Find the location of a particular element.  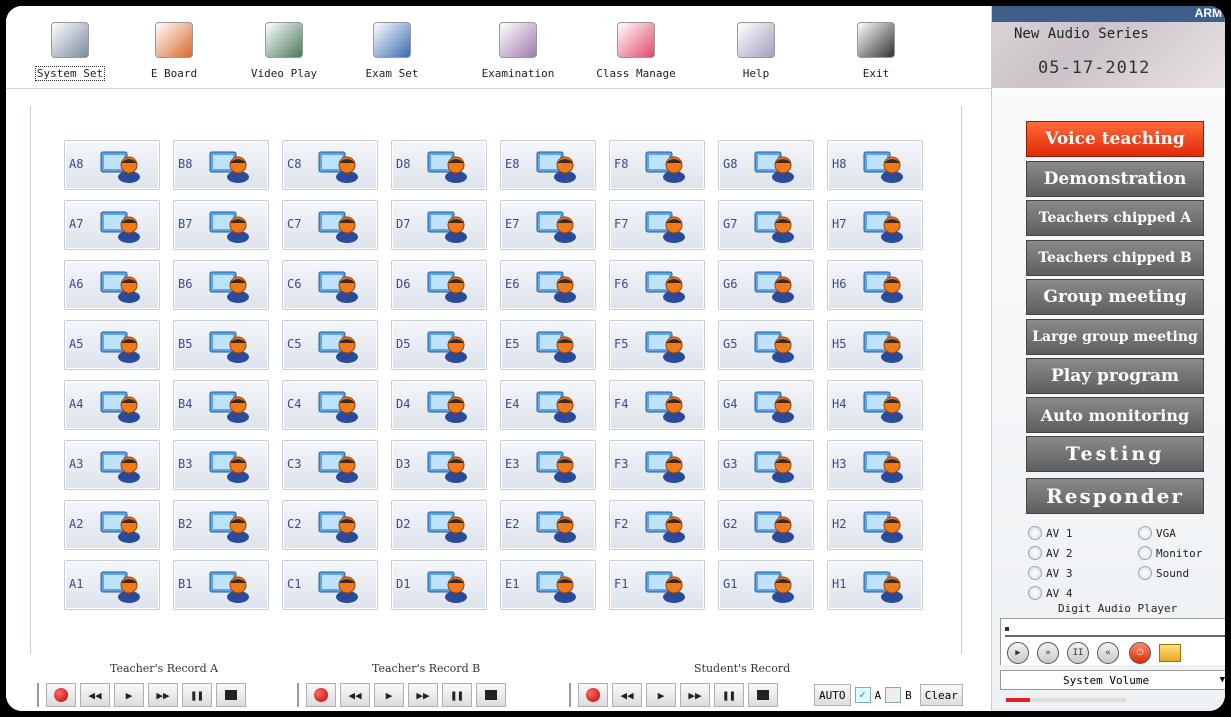

seat-d4: D4 is located at coordinates (439, 405).